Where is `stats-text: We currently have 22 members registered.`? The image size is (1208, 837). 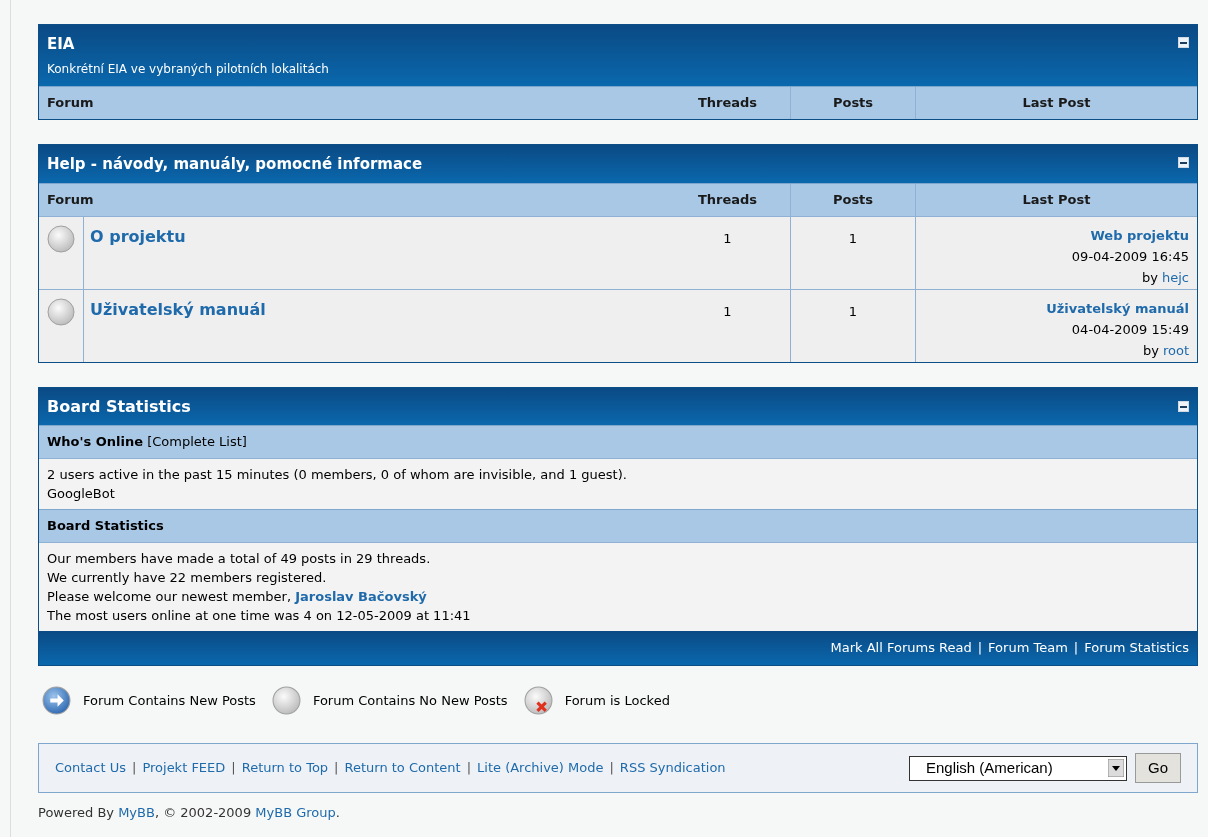
stats-text: We currently have 22 members registered. is located at coordinates (187, 578).